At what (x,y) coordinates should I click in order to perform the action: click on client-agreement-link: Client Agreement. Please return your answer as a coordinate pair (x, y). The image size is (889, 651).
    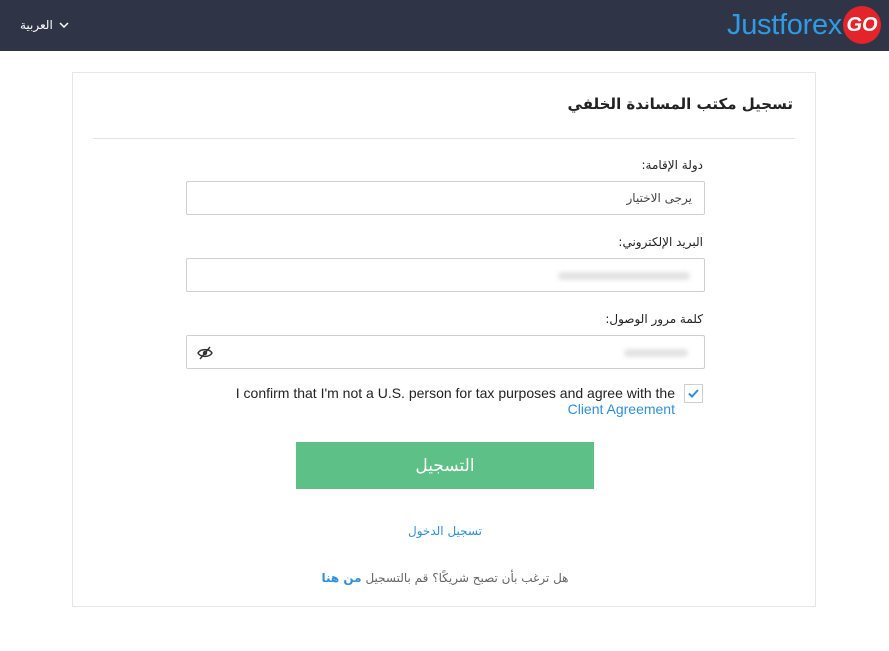
    Looking at the image, I should click on (621, 409).